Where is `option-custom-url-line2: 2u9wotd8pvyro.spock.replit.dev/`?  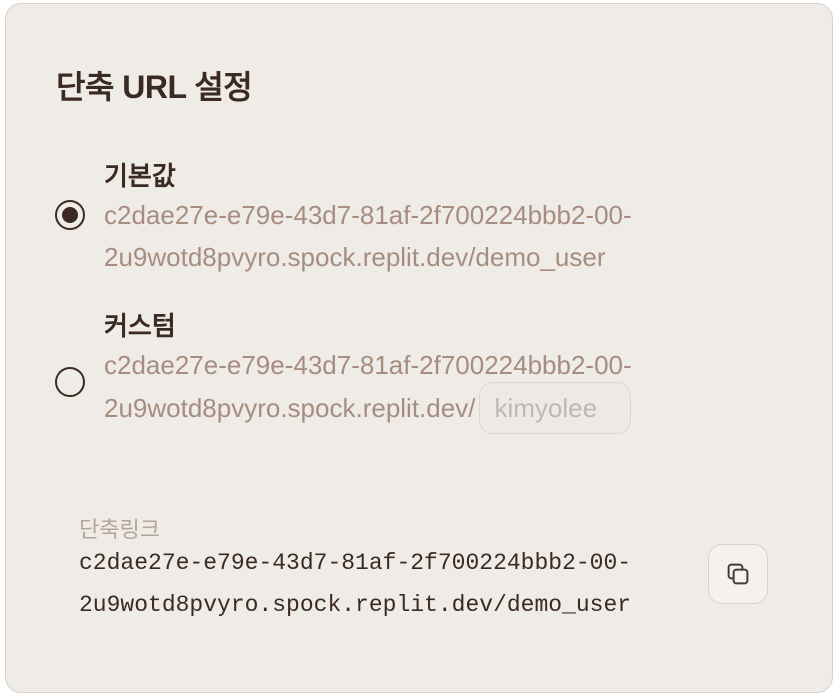 option-custom-url-line2: 2u9wotd8pvyro.spock.replit.dev/ is located at coordinates (290, 407).